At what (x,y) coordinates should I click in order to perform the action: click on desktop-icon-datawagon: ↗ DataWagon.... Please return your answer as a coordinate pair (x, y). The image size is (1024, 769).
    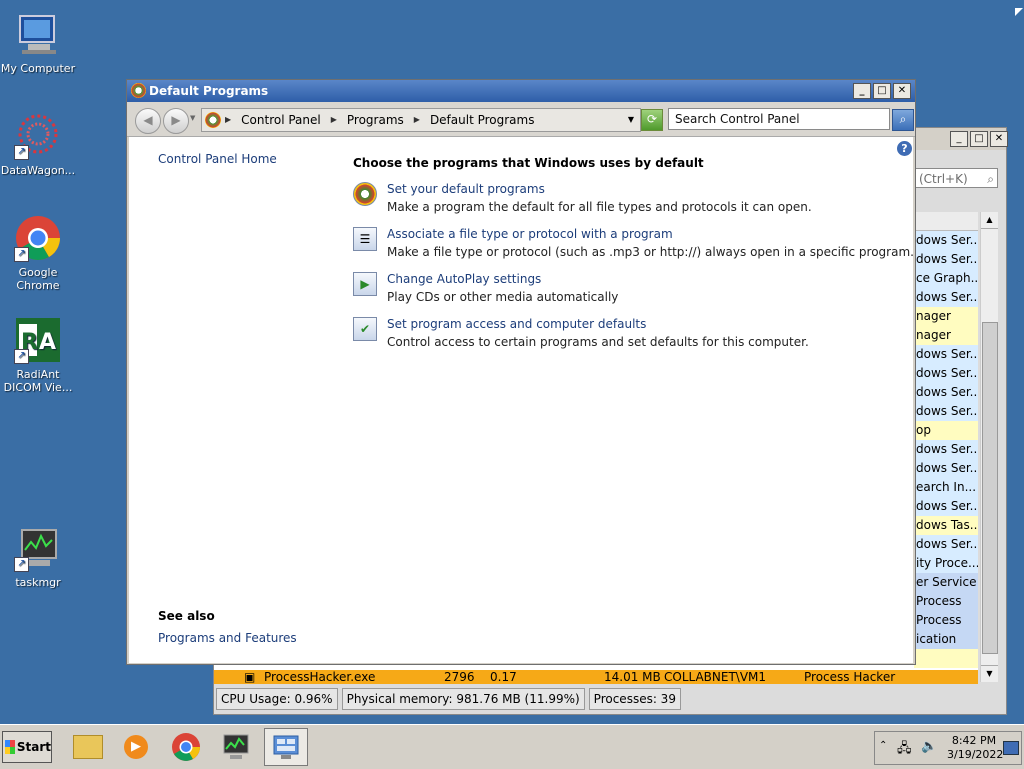
    Looking at the image, I should click on (38, 144).